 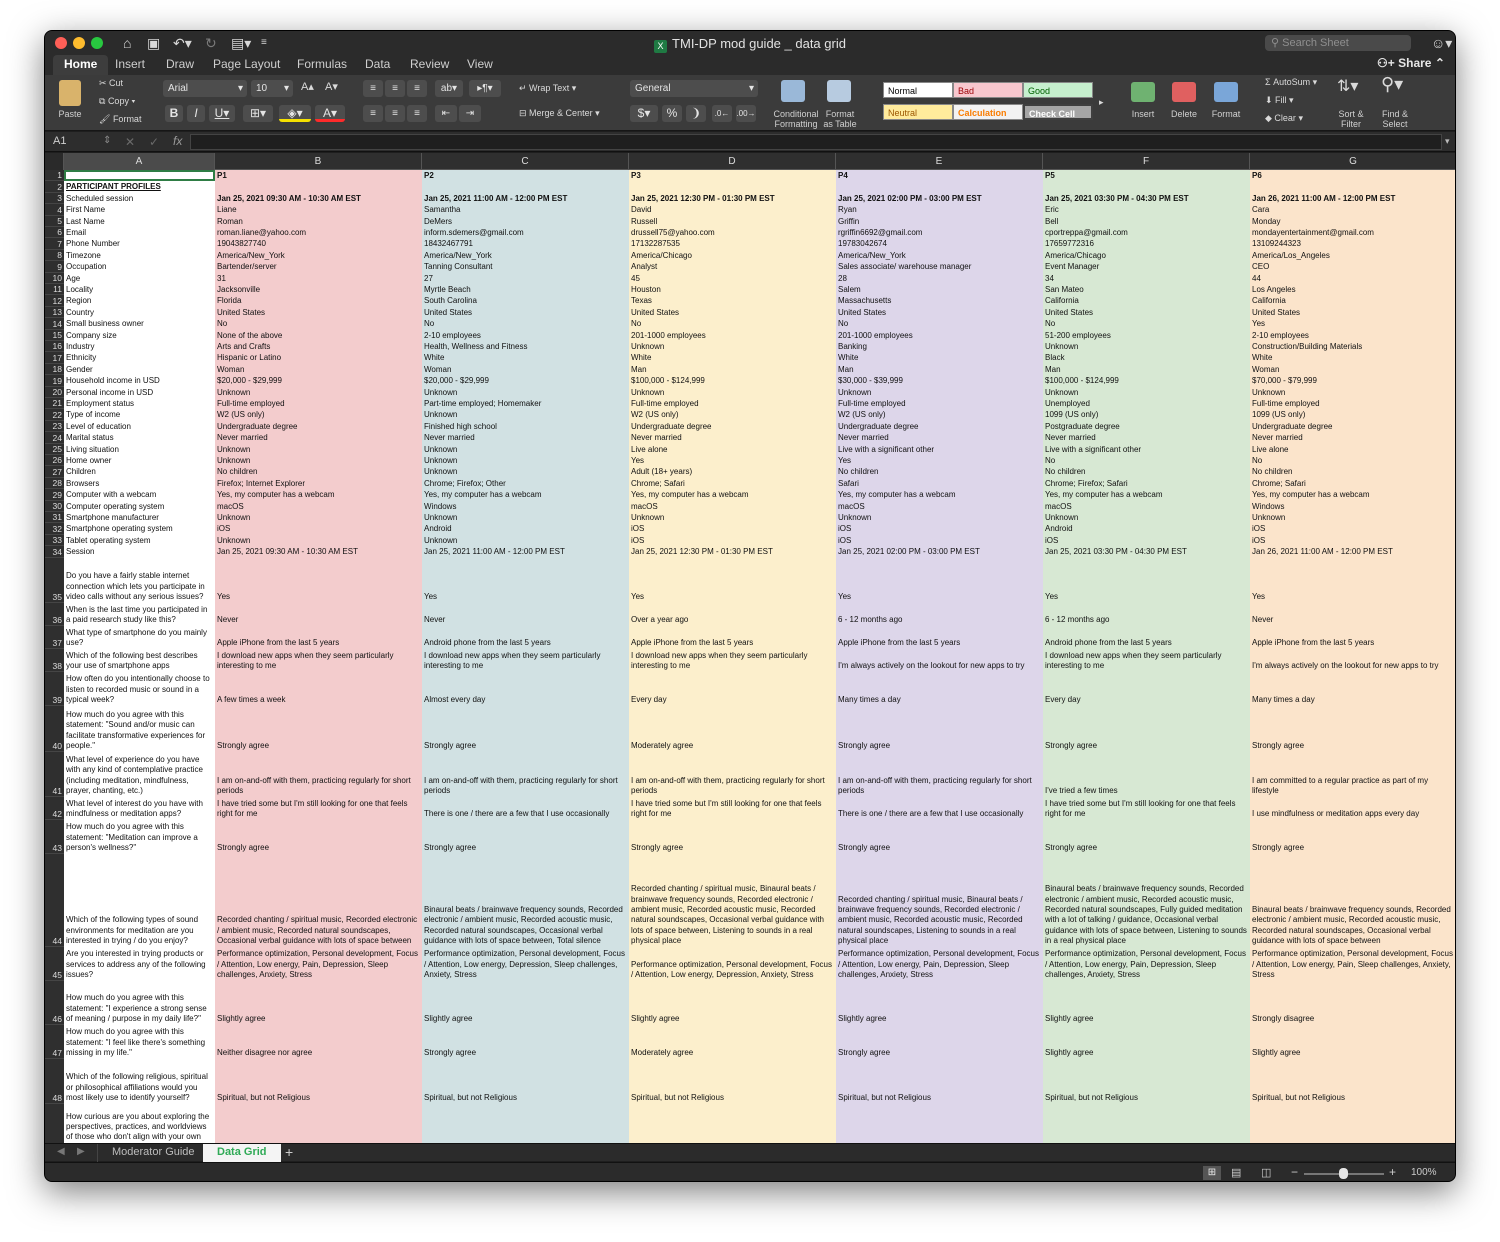 I want to click on currency-icon: $▾, so click(x=644, y=113).